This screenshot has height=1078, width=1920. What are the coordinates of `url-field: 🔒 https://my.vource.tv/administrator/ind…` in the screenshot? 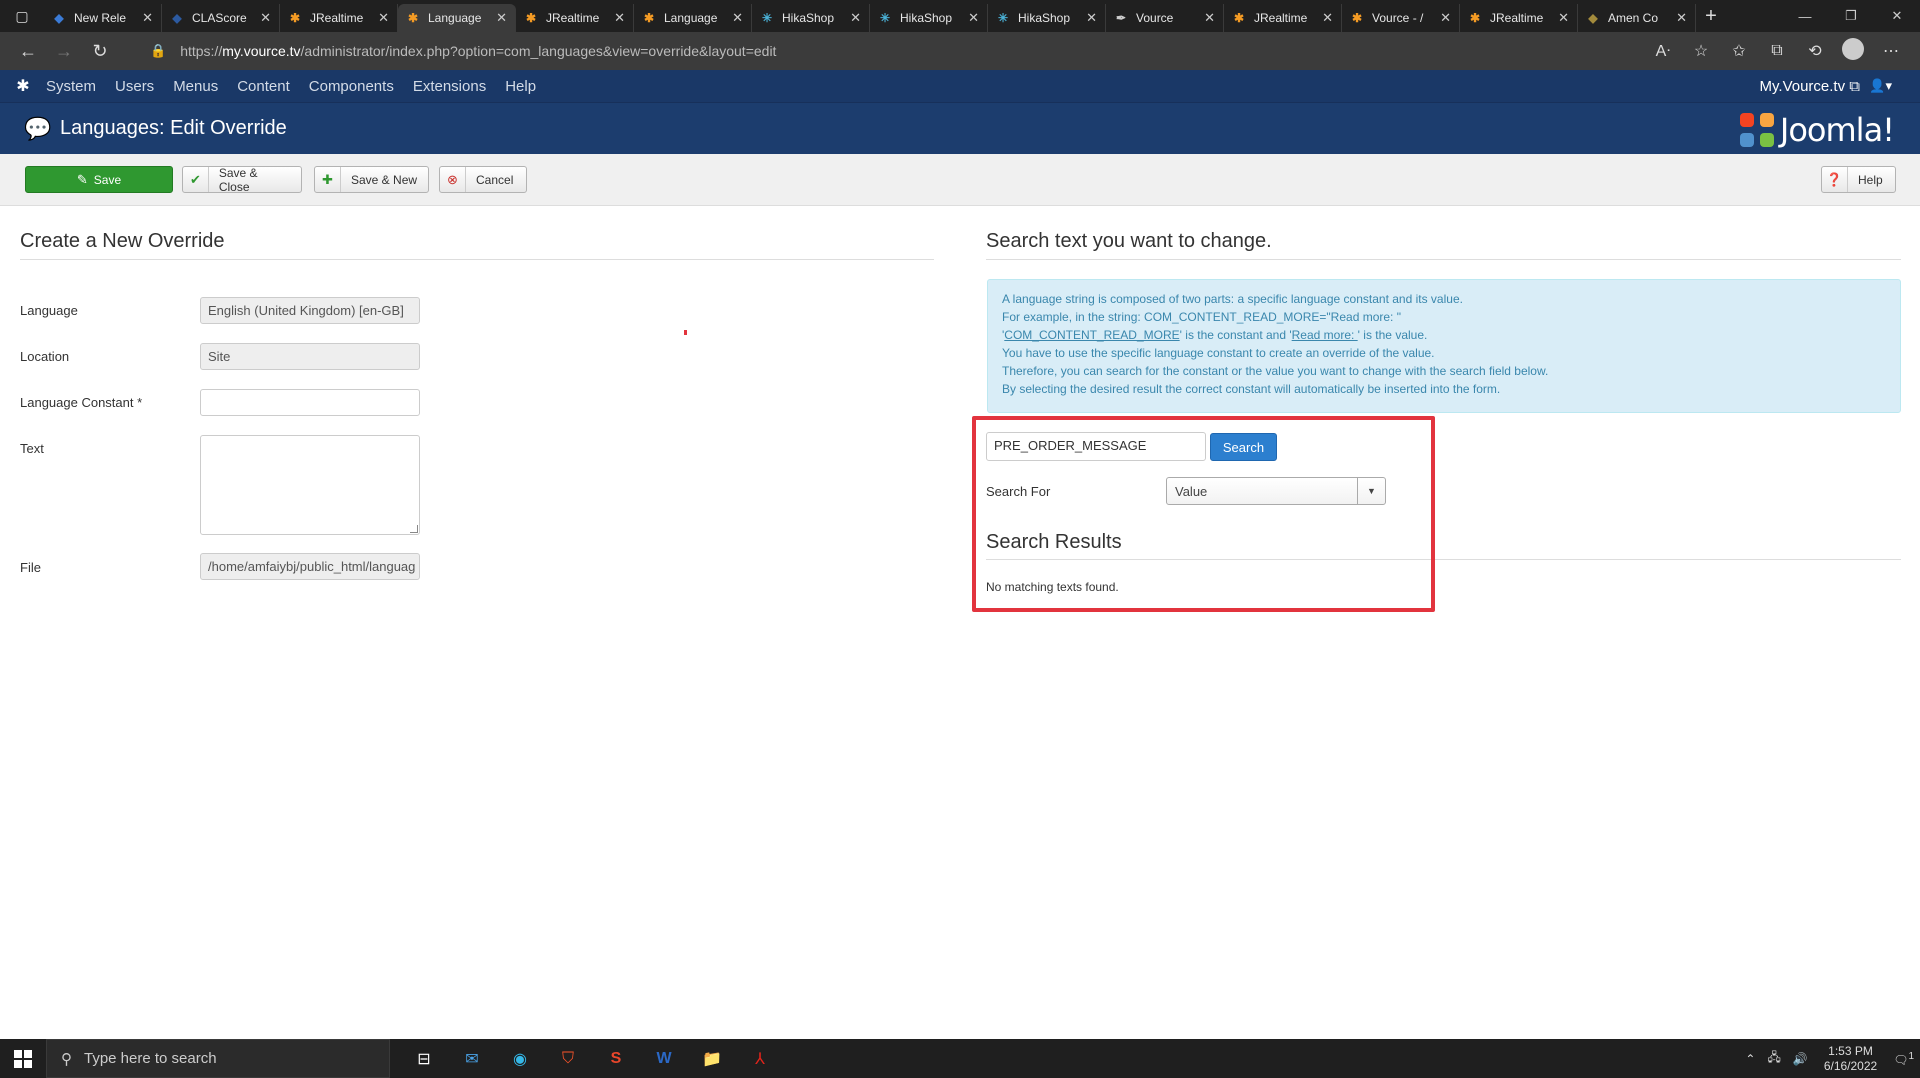 It's located at (895, 51).